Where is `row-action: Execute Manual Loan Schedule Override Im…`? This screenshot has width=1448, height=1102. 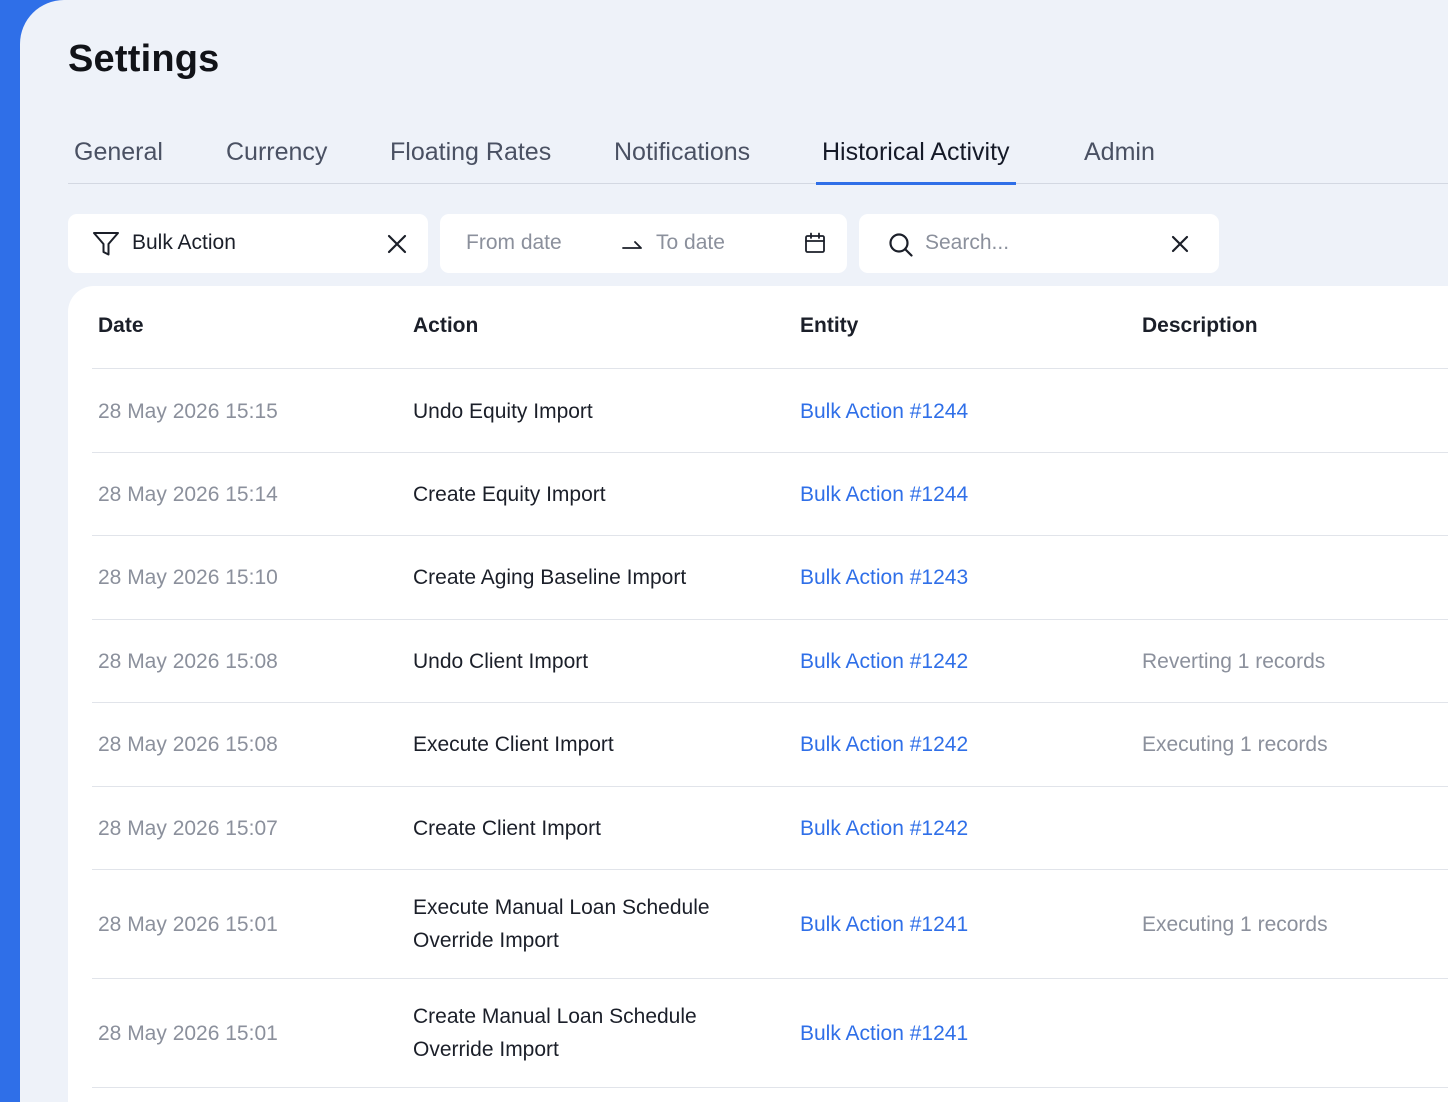 row-action: Execute Manual Loan Schedule Override Im… is located at coordinates (561, 924).